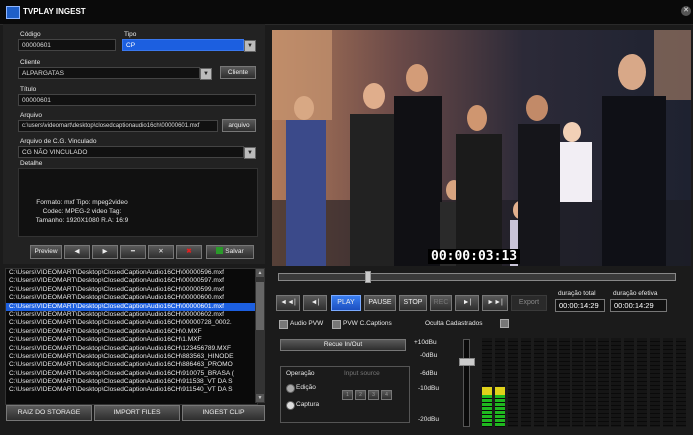 This screenshot has height=435, width=693. I want to click on pvw-cc-checkbox, so click(336, 324).